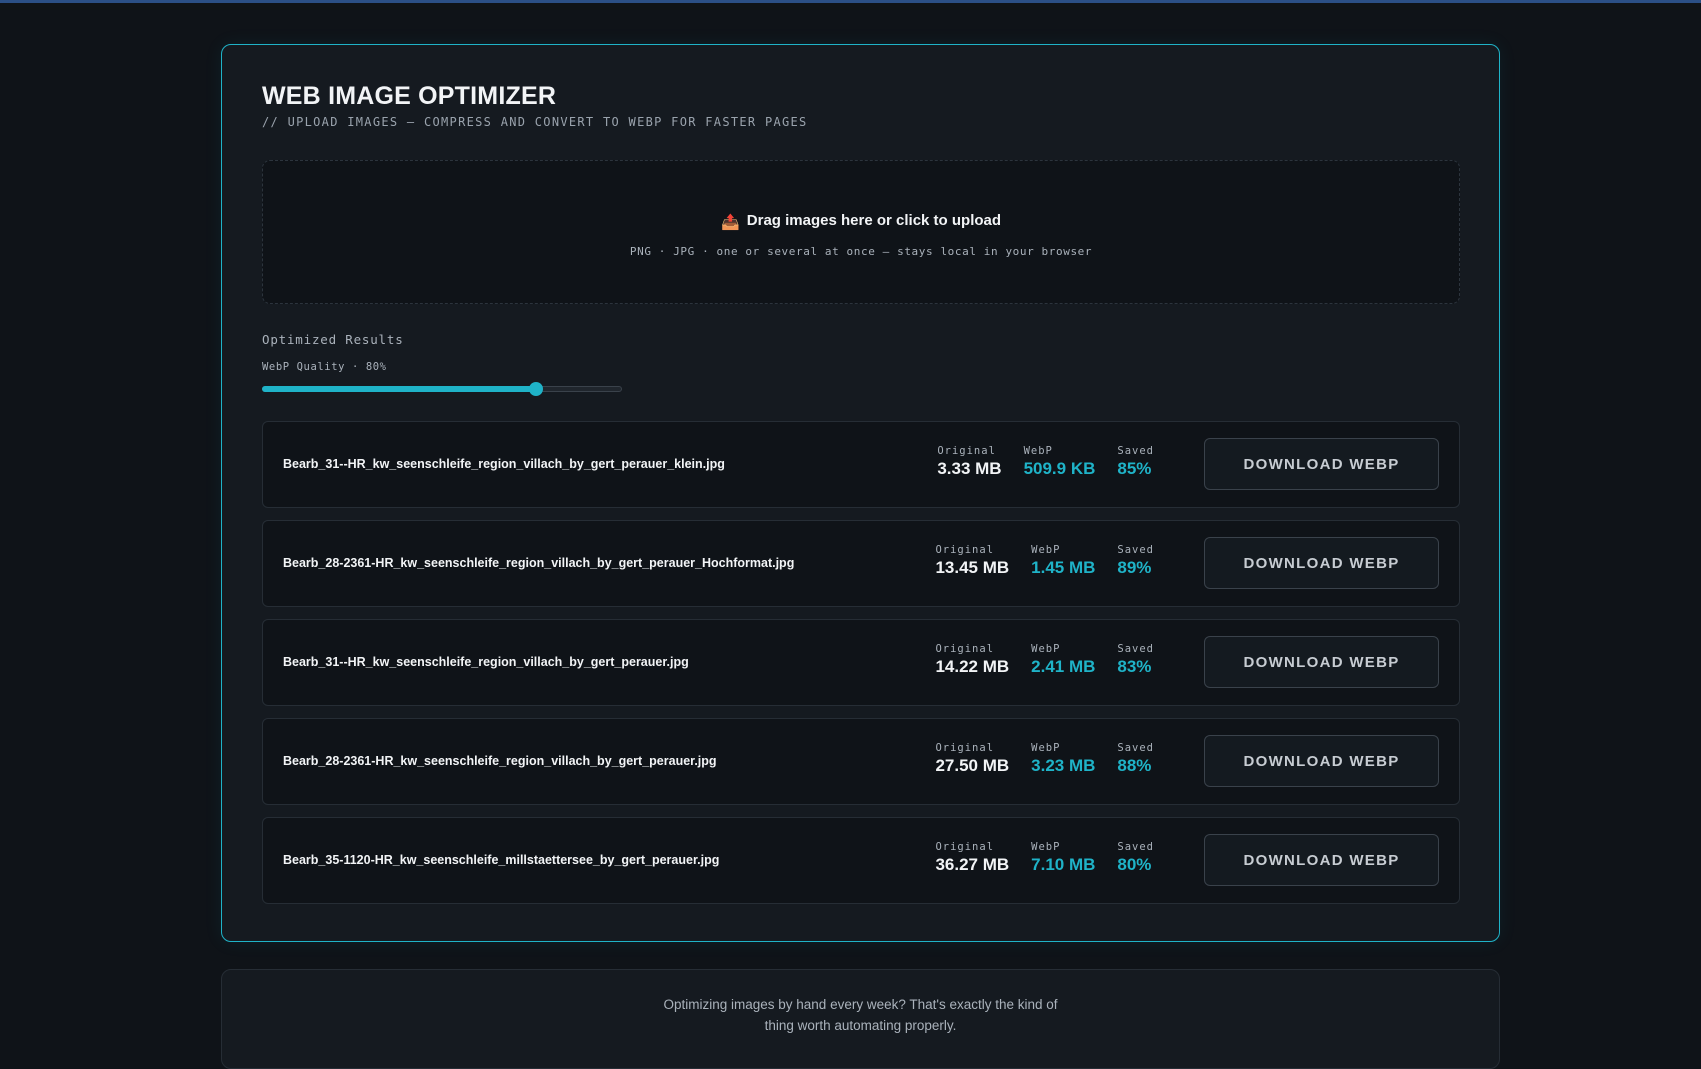 Image resolution: width=1701 pixels, height=1069 pixels. I want to click on dropzone-title: 📤 Drag images here or click to upload, so click(861, 221).